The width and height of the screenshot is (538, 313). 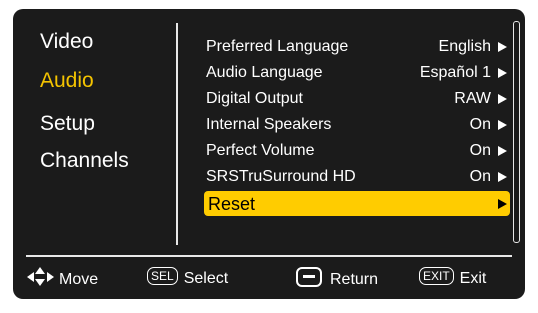 What do you see at coordinates (41, 277) in the screenshot?
I see `dpad-arrows-icon` at bounding box center [41, 277].